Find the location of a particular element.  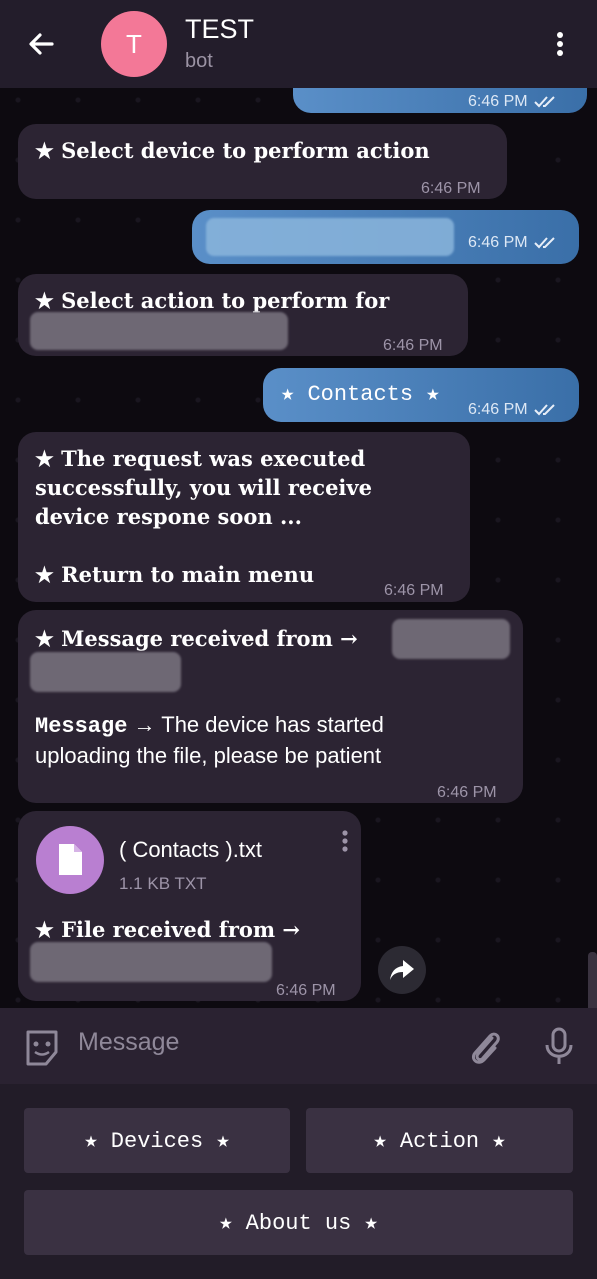

document-icon is located at coordinates (70, 859).